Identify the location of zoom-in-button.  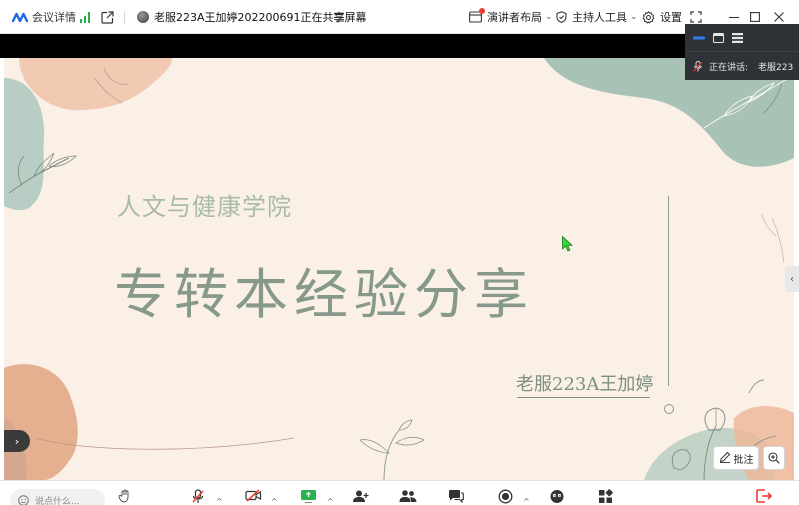
(774, 458).